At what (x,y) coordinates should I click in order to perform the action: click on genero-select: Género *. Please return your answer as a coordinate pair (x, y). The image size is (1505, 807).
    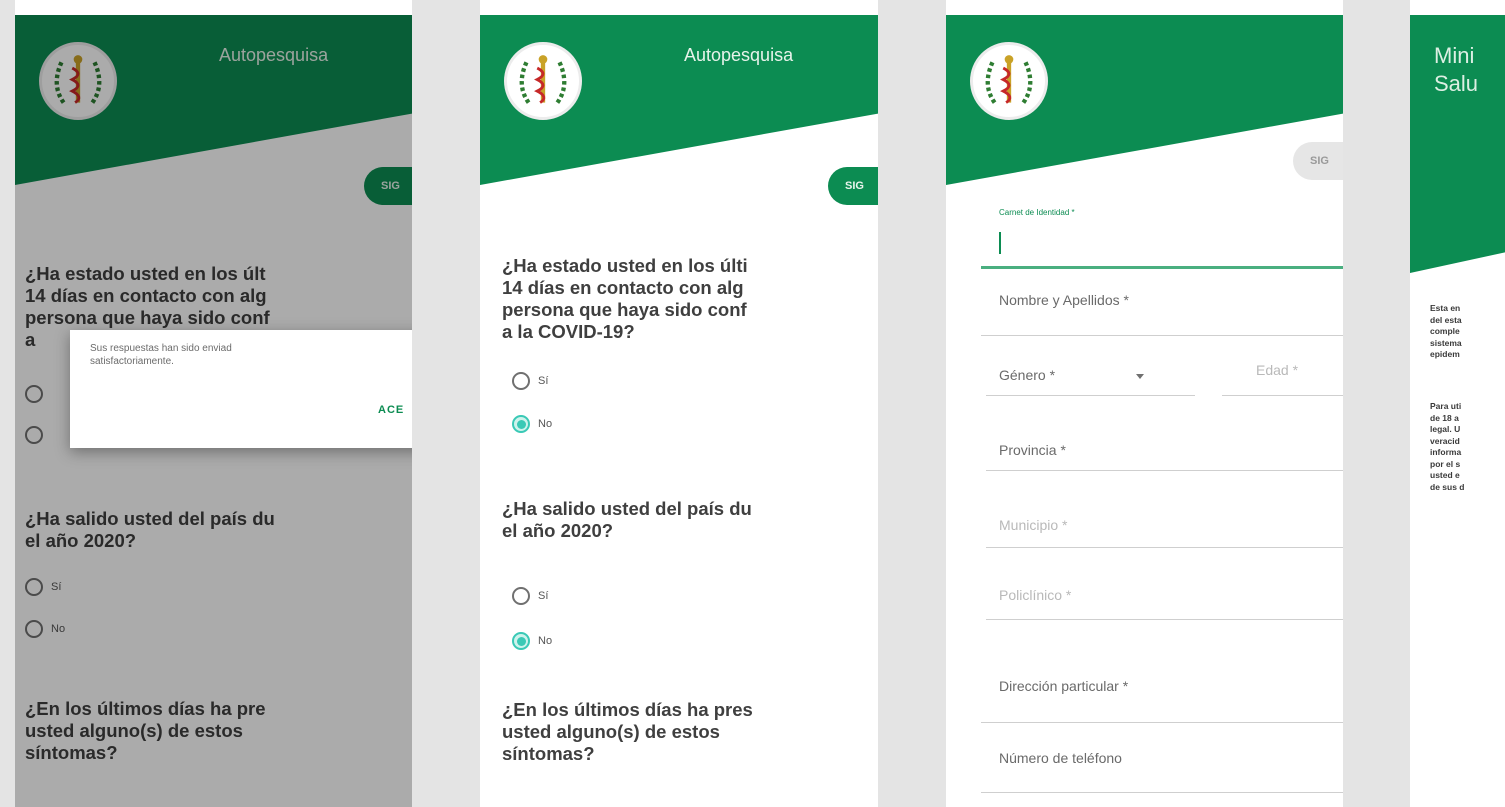
    Looking at the image, I should click on (1090, 375).